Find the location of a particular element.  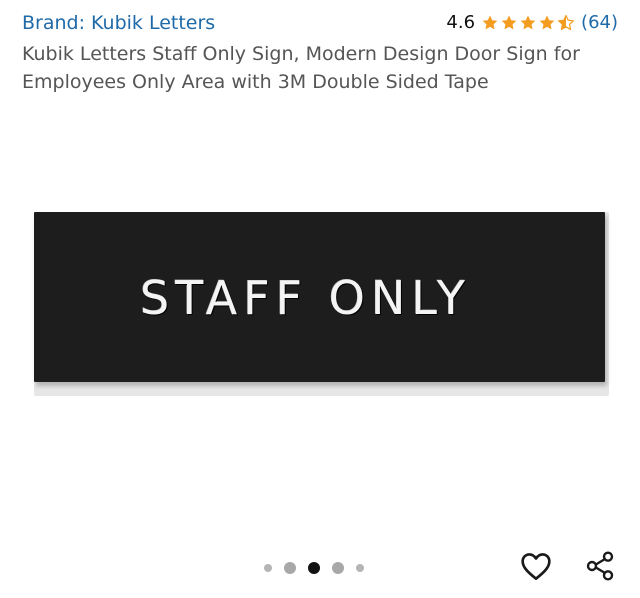

rating-summary: 4.6 (64) is located at coordinates (532, 23).